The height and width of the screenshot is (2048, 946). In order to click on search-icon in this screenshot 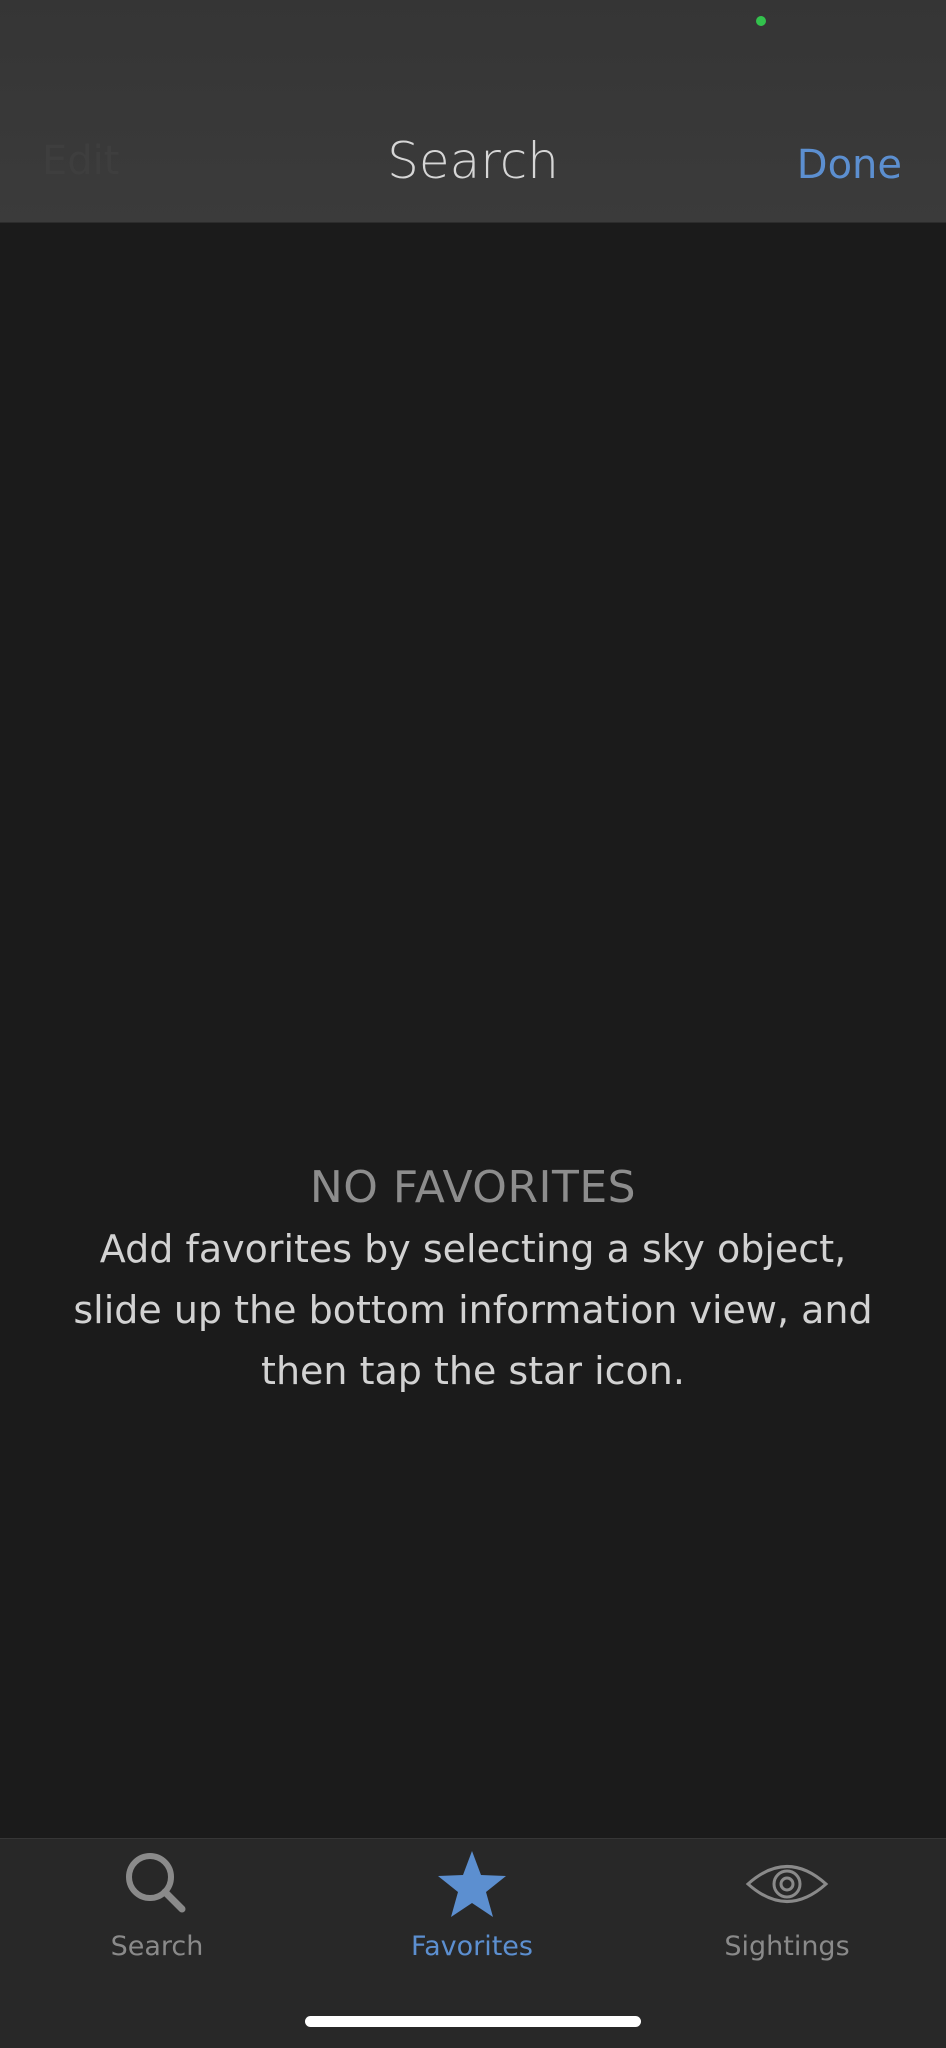, I will do `click(156, 1883)`.